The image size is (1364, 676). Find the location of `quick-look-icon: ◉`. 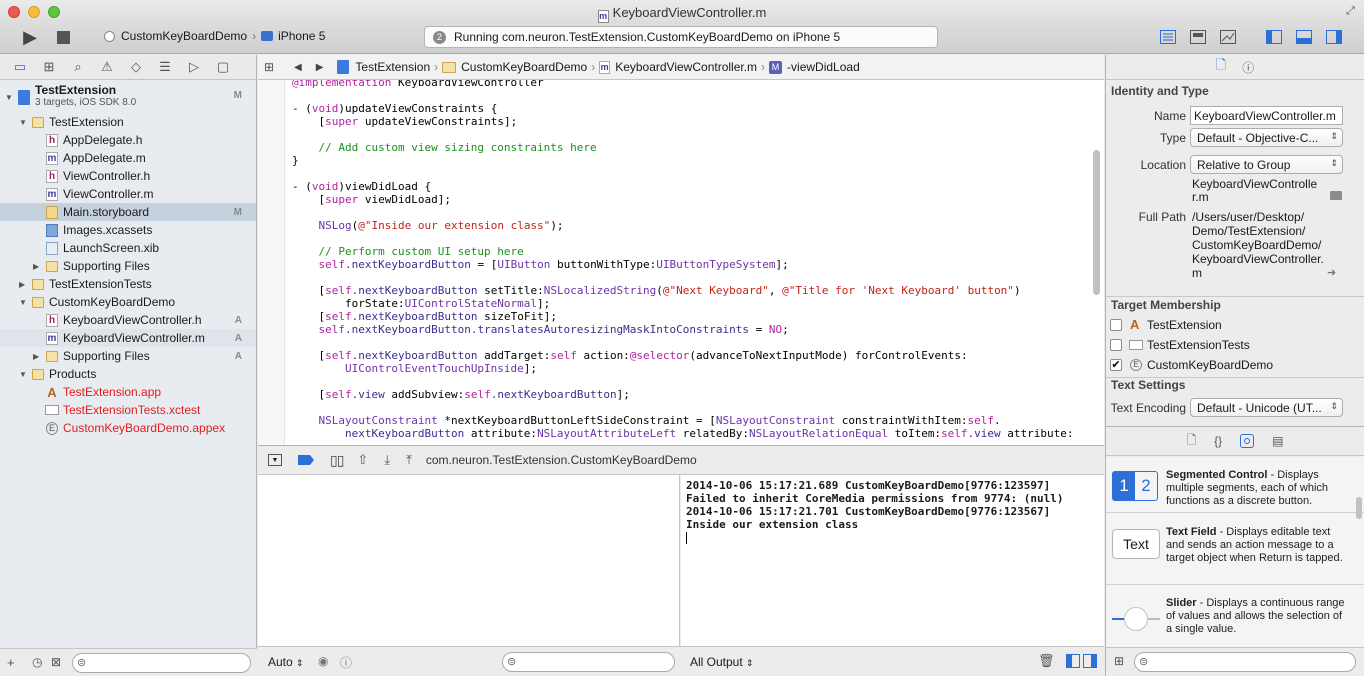

quick-look-icon: ◉ is located at coordinates (323, 661).